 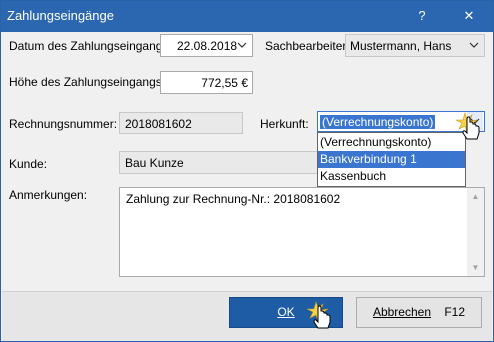 What do you see at coordinates (307, 46) in the screenshot?
I see `clerk-label: Sachbearbeiter:` at bounding box center [307, 46].